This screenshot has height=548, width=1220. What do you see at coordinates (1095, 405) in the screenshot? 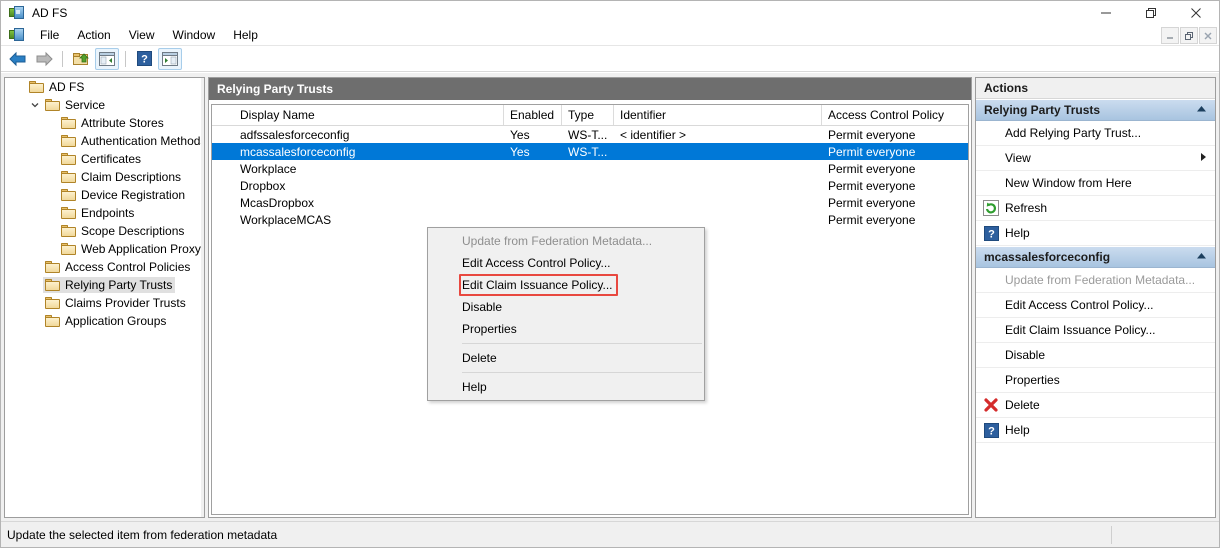
I see `action-item-delete: Delete` at bounding box center [1095, 405].